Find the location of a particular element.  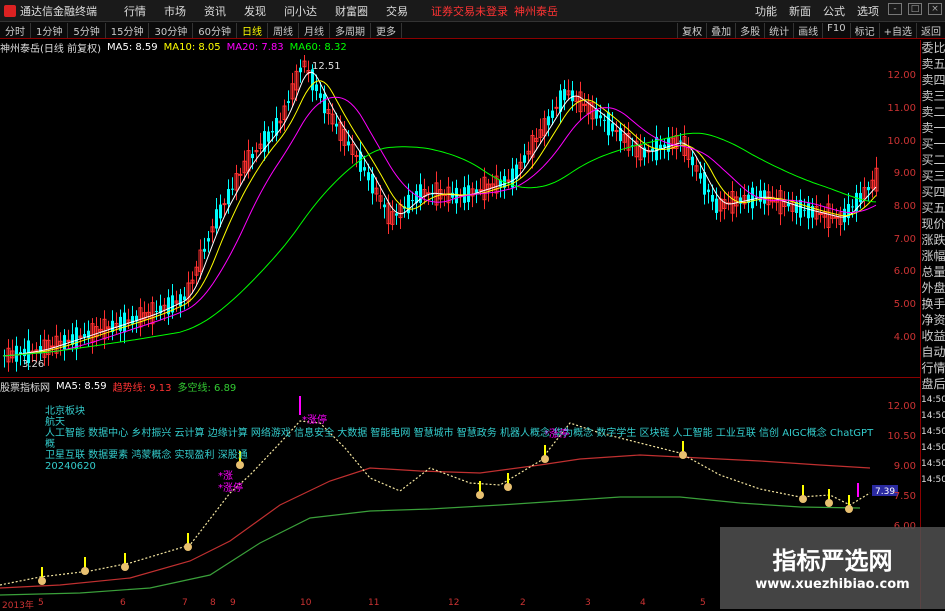

tool-back: 返回 is located at coordinates (930, 30).